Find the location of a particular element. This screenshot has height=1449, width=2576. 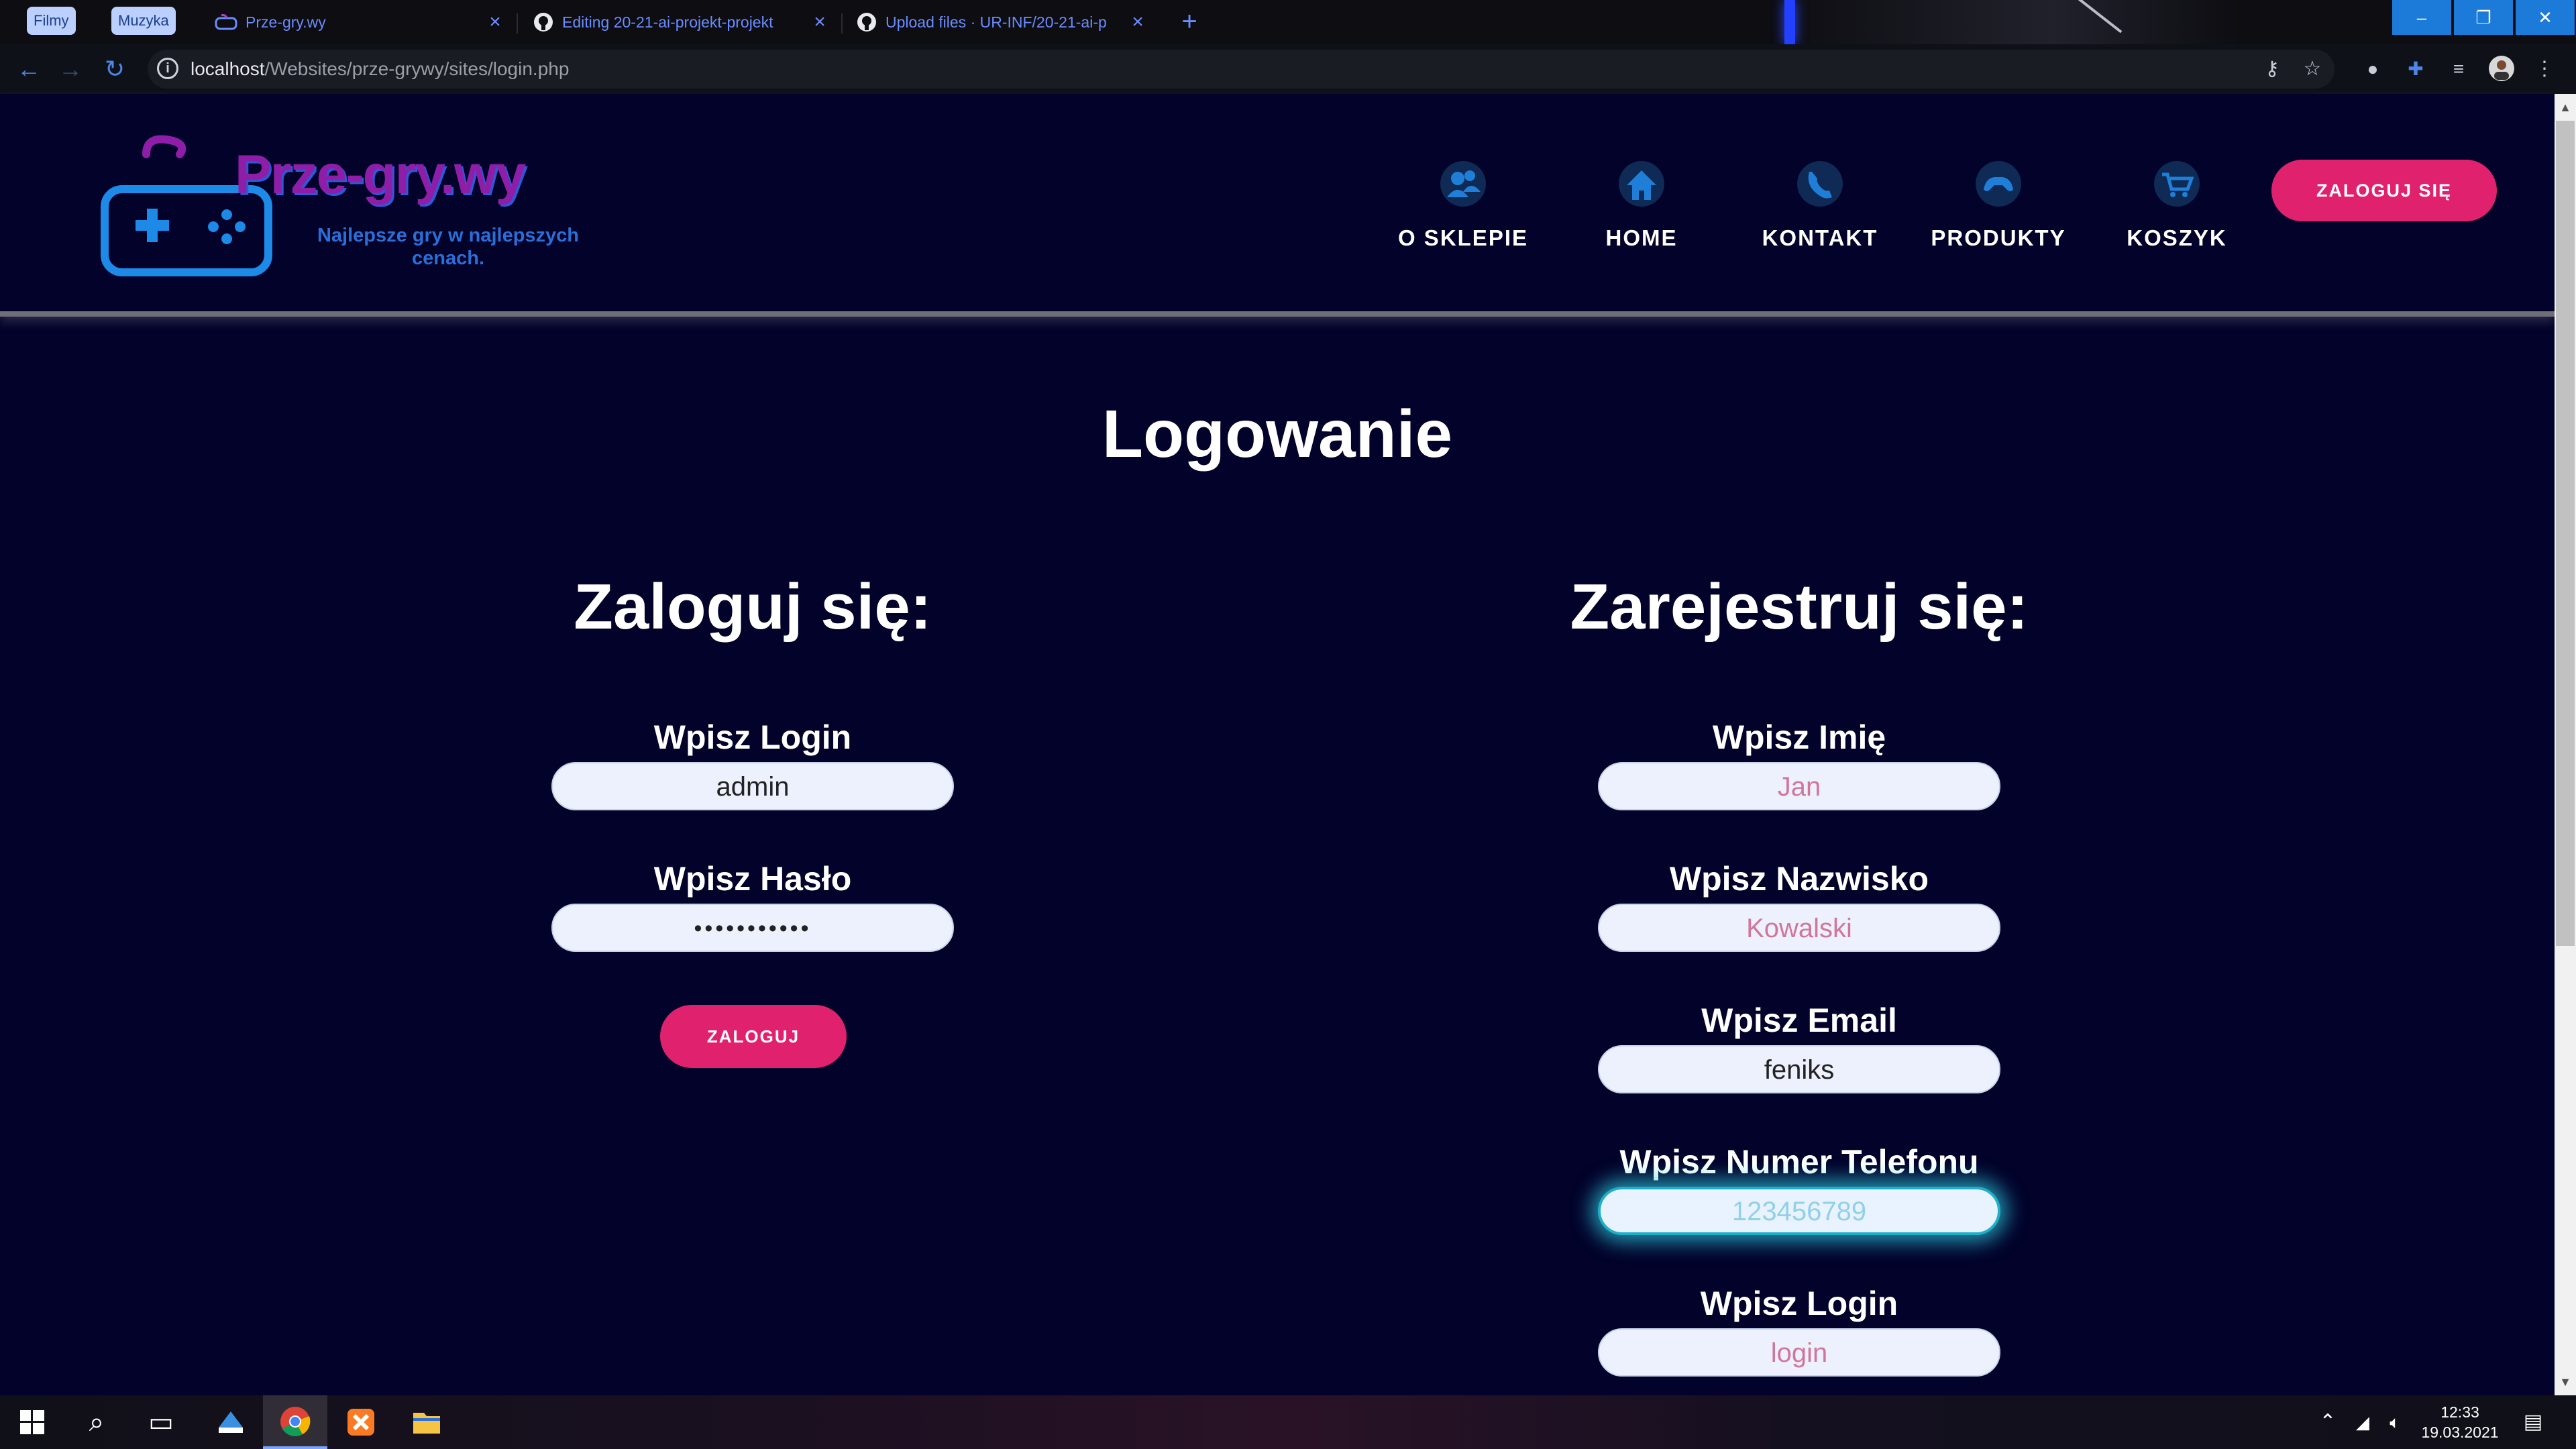

reload-button: ↻ is located at coordinates (114, 69).